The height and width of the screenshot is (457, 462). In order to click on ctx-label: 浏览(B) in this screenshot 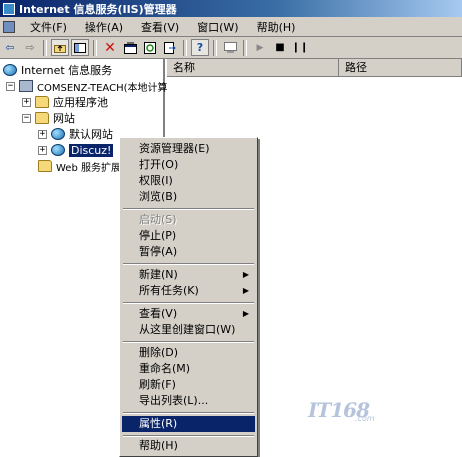, I will do `click(158, 196)`.